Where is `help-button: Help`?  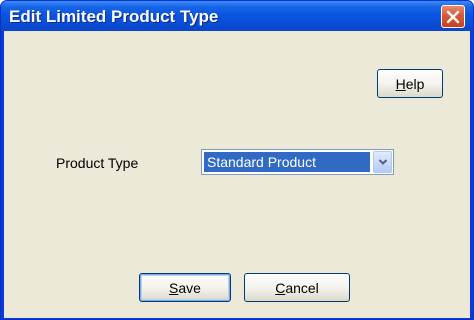
help-button: Help is located at coordinates (410, 83).